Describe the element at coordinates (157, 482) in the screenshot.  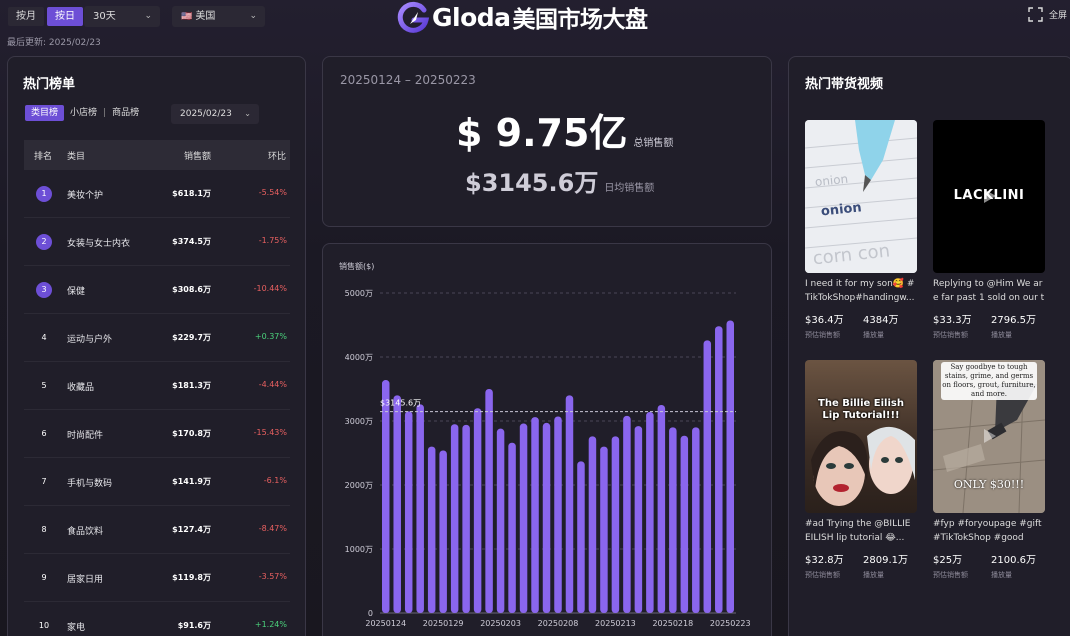
I see `table-row: 7 手机与数码 $141.9万 -6.1%` at that location.